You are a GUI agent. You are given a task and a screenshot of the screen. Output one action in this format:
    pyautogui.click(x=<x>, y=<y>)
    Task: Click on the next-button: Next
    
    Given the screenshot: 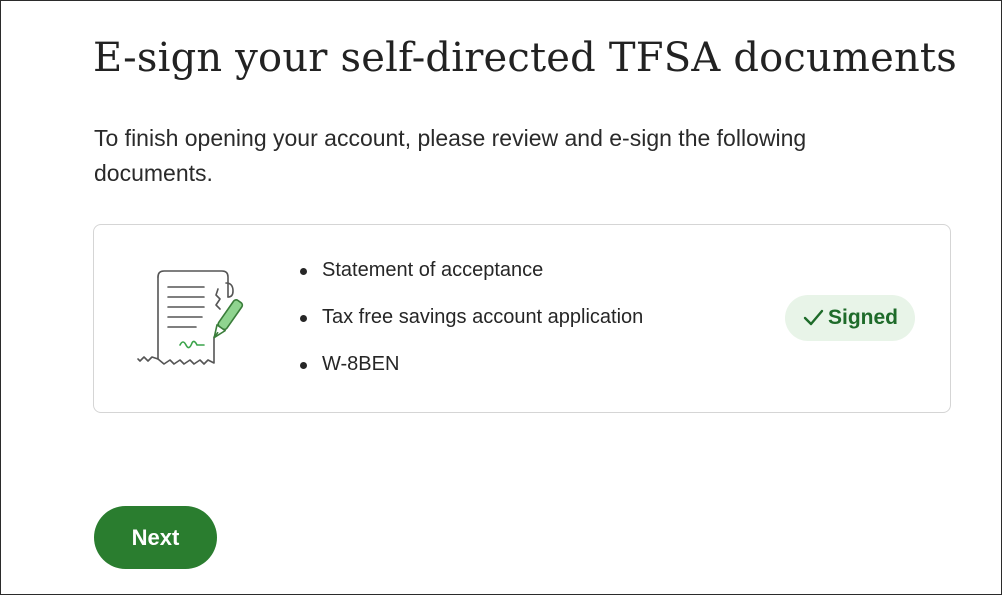 What is the action you would take?
    pyautogui.click(x=155, y=537)
    